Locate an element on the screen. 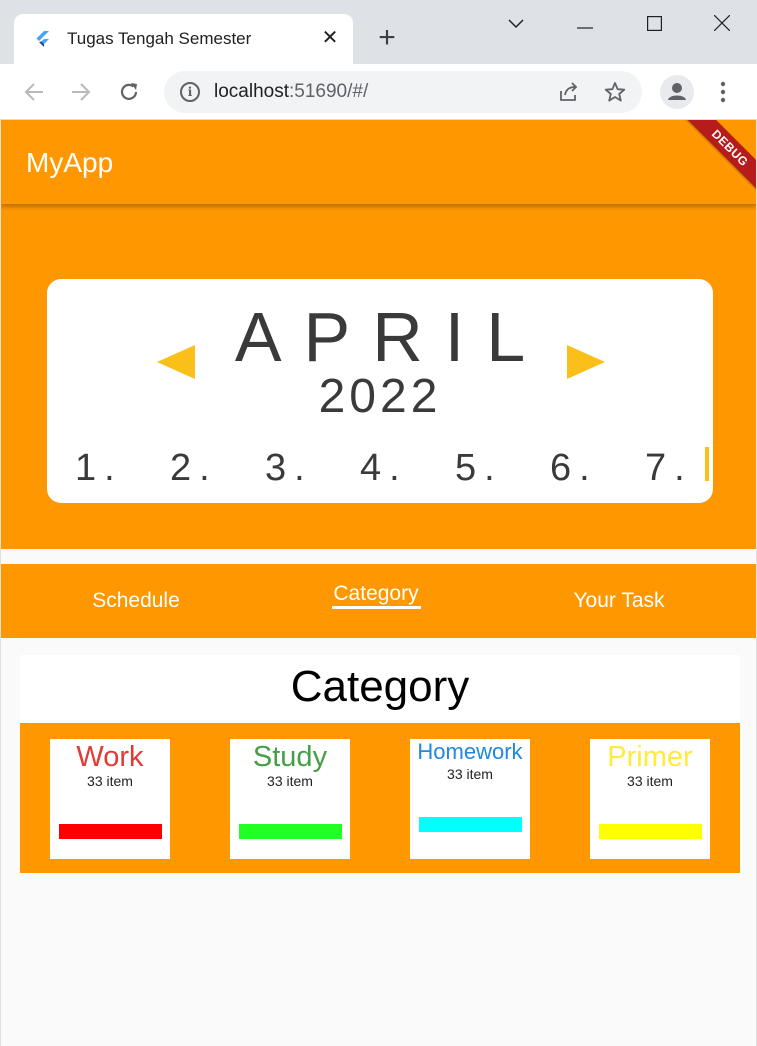 Image resolution: width=757 pixels, height=1046 pixels. app-bar: MyApp is located at coordinates (378, 162).